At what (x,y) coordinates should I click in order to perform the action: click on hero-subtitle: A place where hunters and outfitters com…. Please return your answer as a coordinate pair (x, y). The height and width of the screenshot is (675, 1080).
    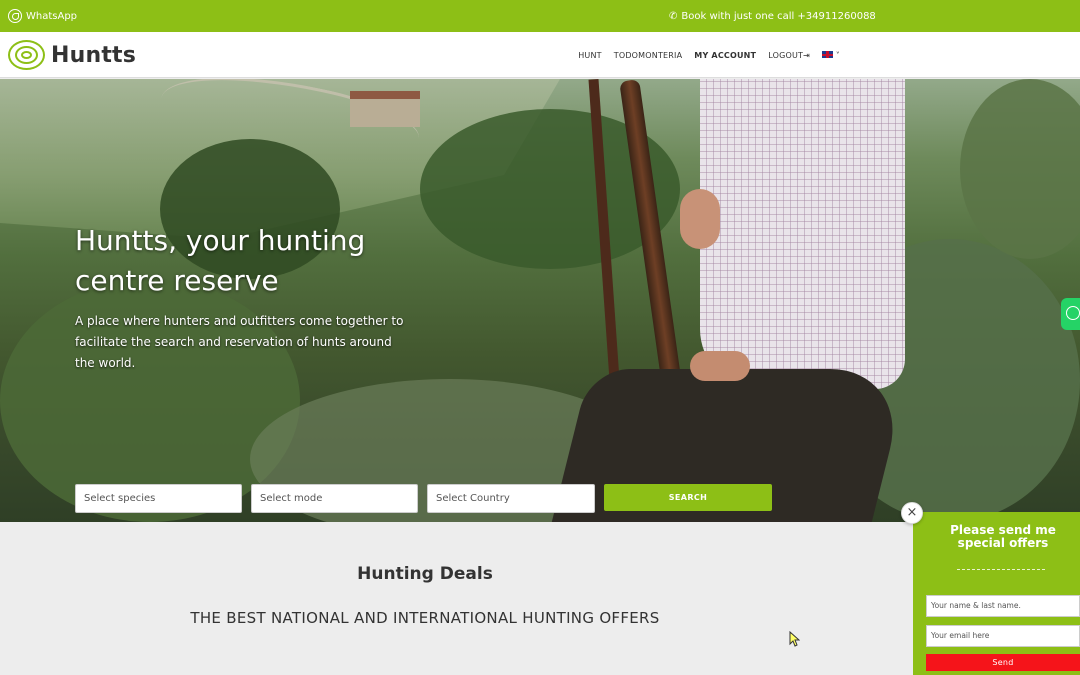
    Looking at the image, I should click on (239, 342).